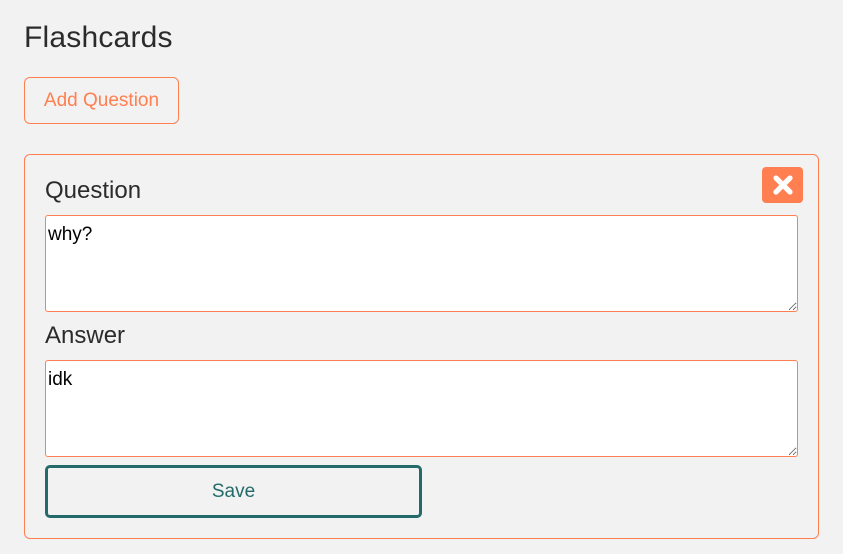  What do you see at coordinates (85, 335) in the screenshot?
I see `answer-label: Answer` at bounding box center [85, 335].